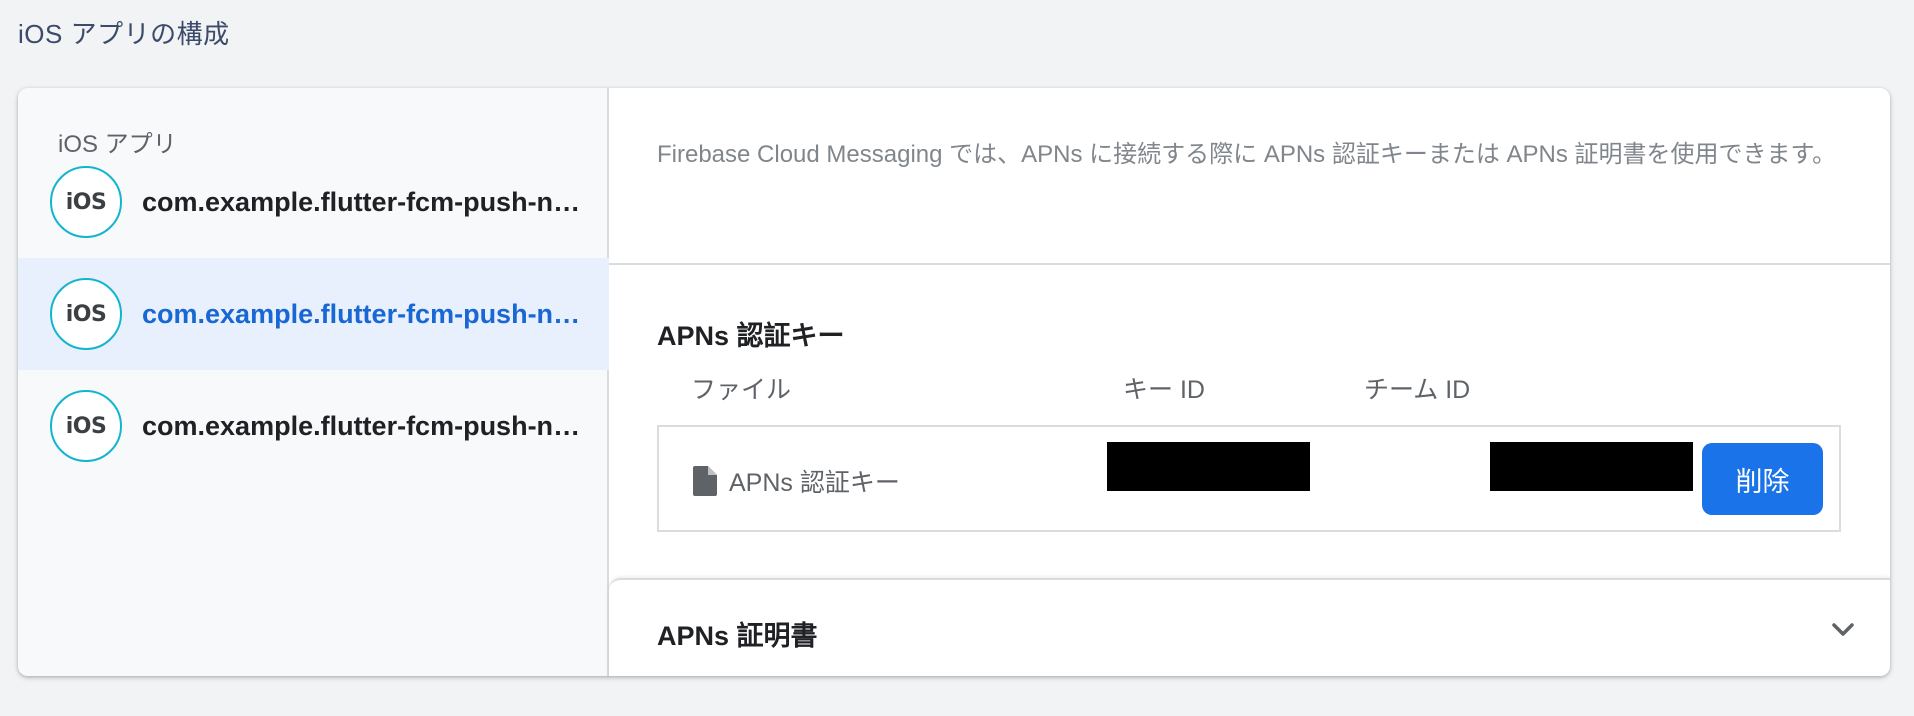 The height and width of the screenshot is (716, 1914). I want to click on apns-certificate-panel: APNs 証明書, so click(1249, 627).